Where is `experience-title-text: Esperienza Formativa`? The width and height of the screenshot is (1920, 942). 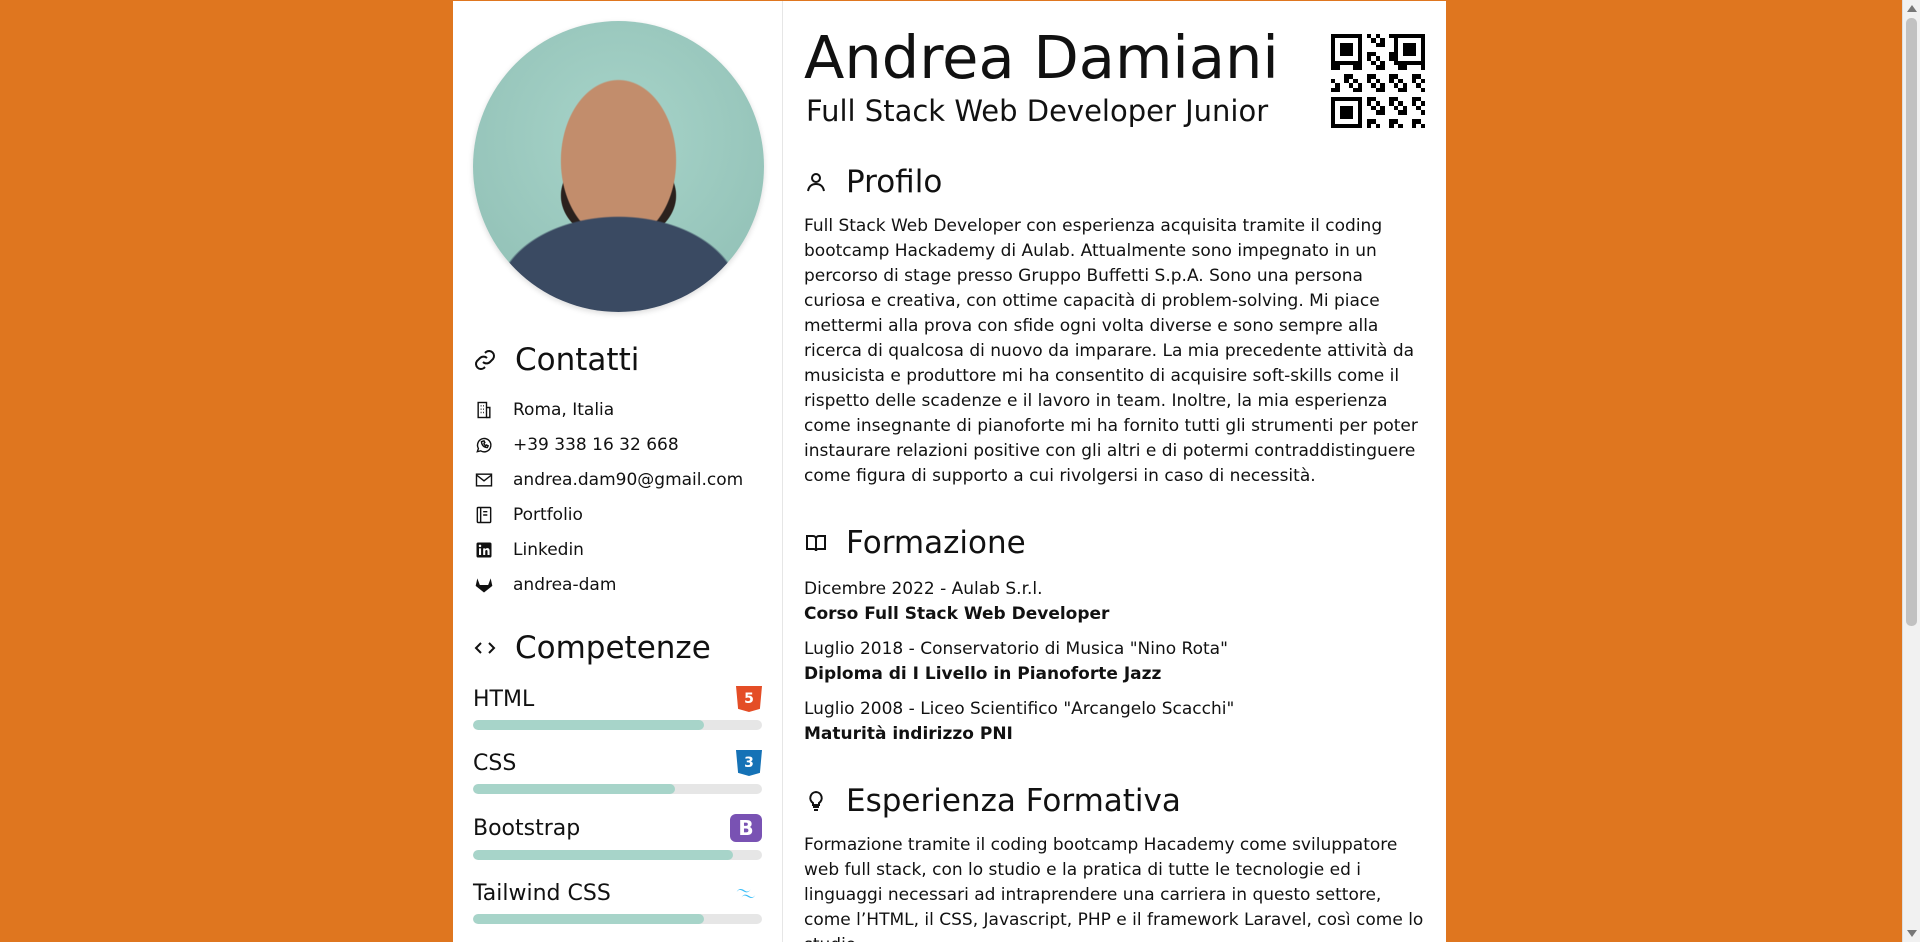
experience-title-text: Esperienza Formativa is located at coordinates (1013, 801).